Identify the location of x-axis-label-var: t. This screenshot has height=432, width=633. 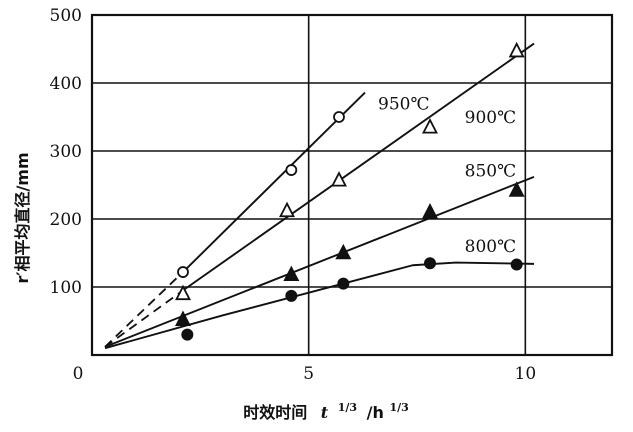
(325, 412).